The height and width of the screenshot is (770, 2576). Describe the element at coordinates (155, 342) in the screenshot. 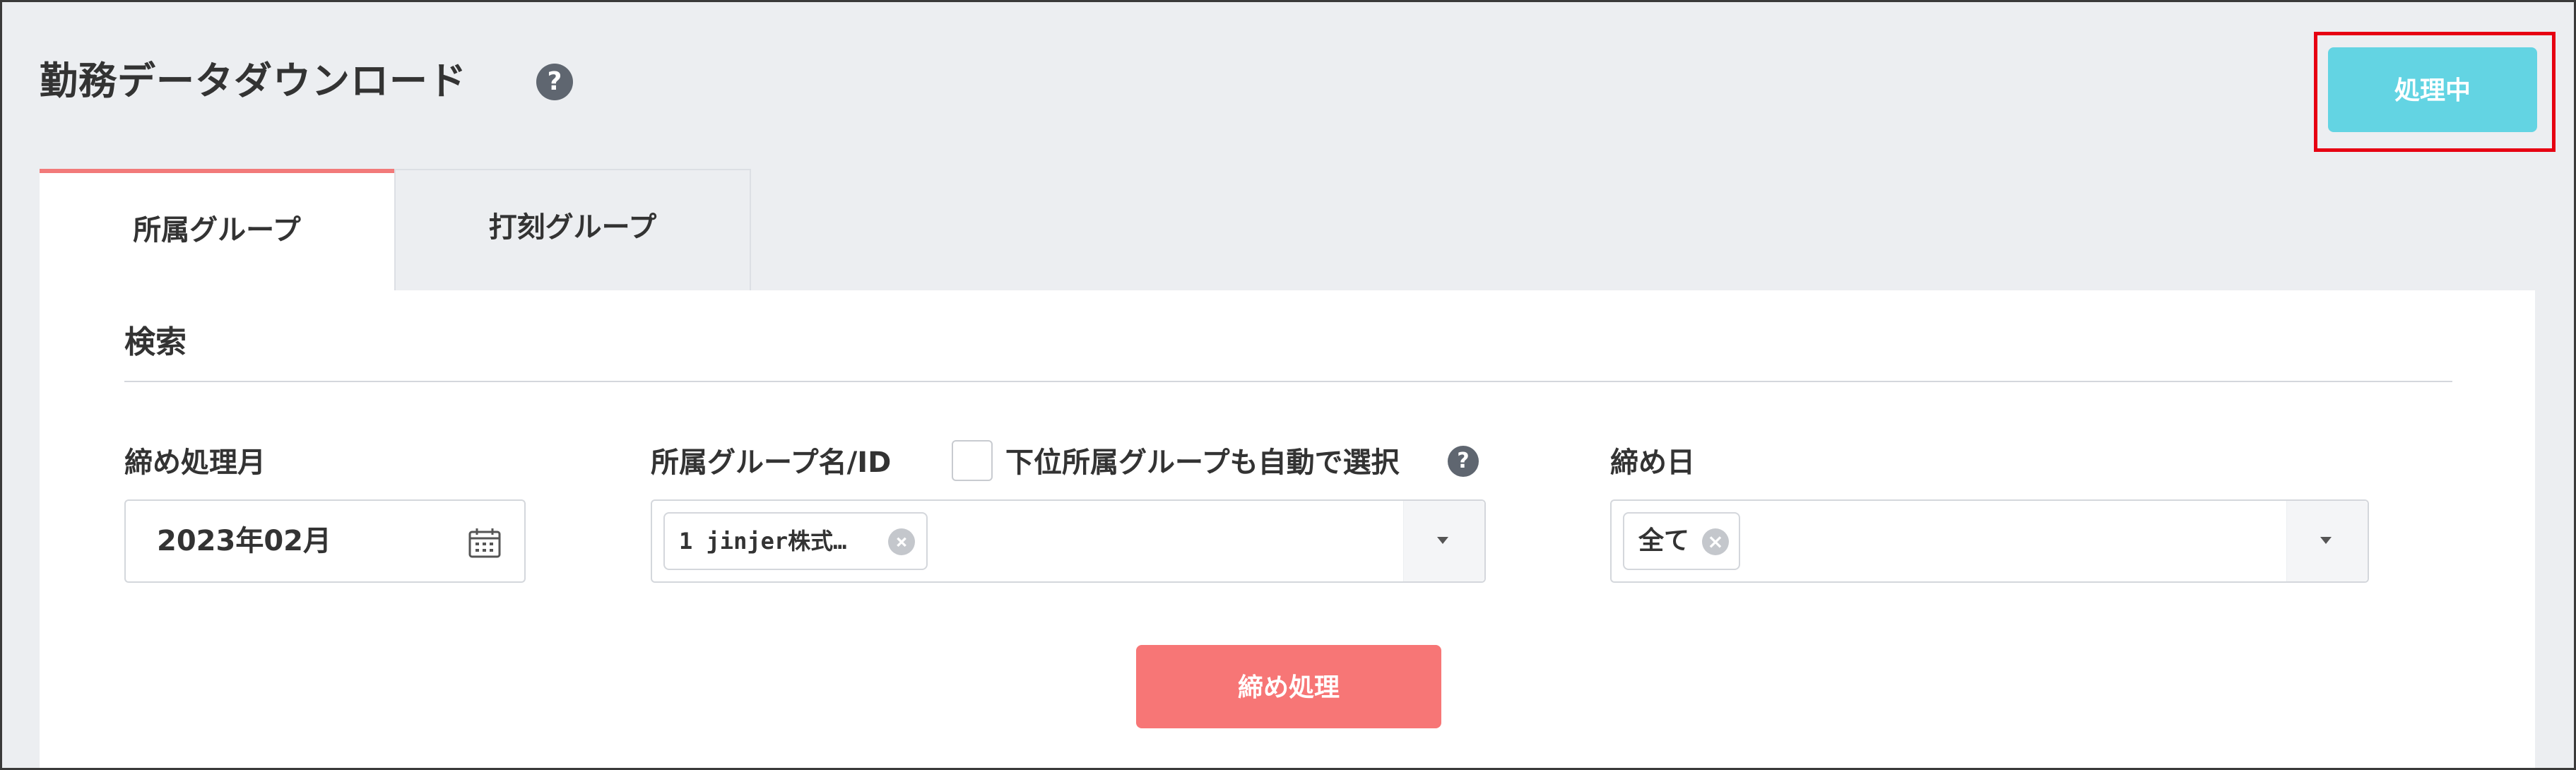

I see `section-title: 検索` at that location.